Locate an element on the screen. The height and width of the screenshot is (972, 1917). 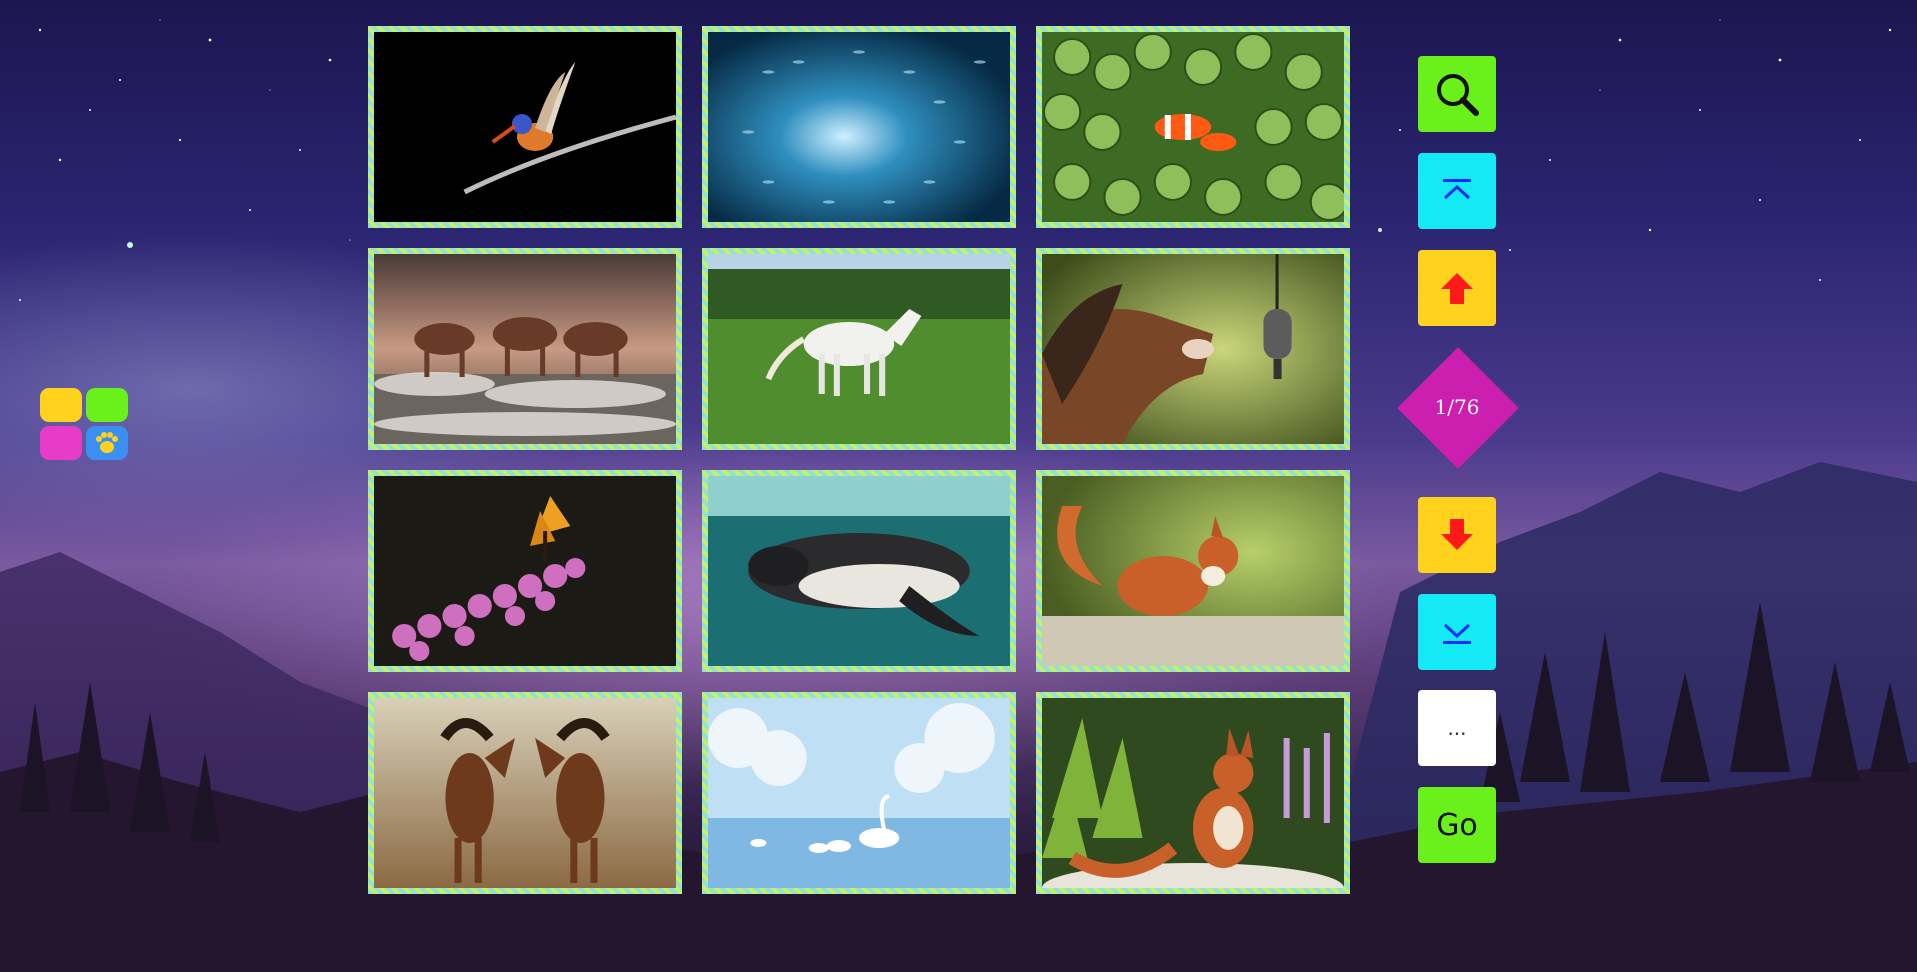
page-counter: 1/76 is located at coordinates (1458, 408).